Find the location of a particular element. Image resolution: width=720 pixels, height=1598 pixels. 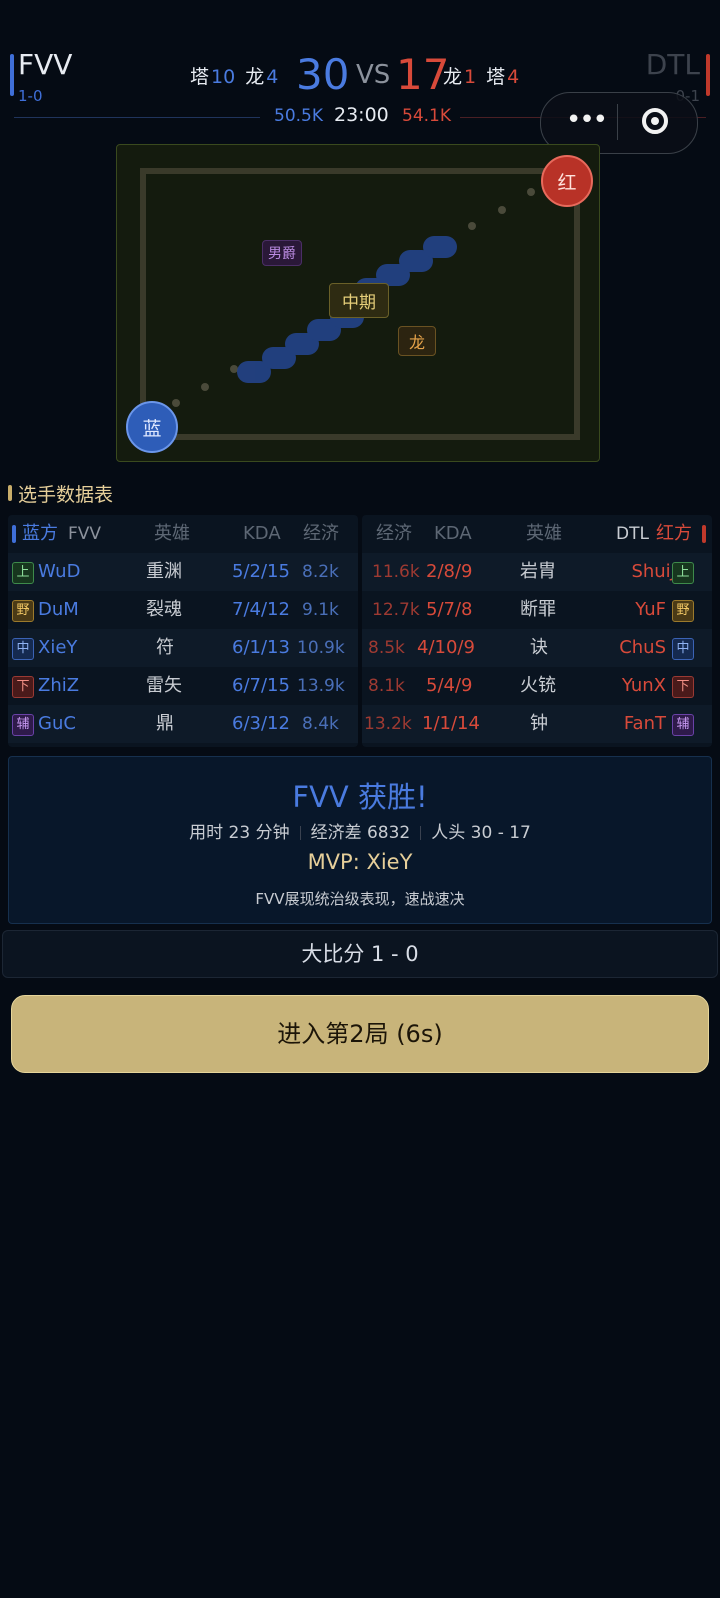

red-team-label: DTL is located at coordinates (632, 534).